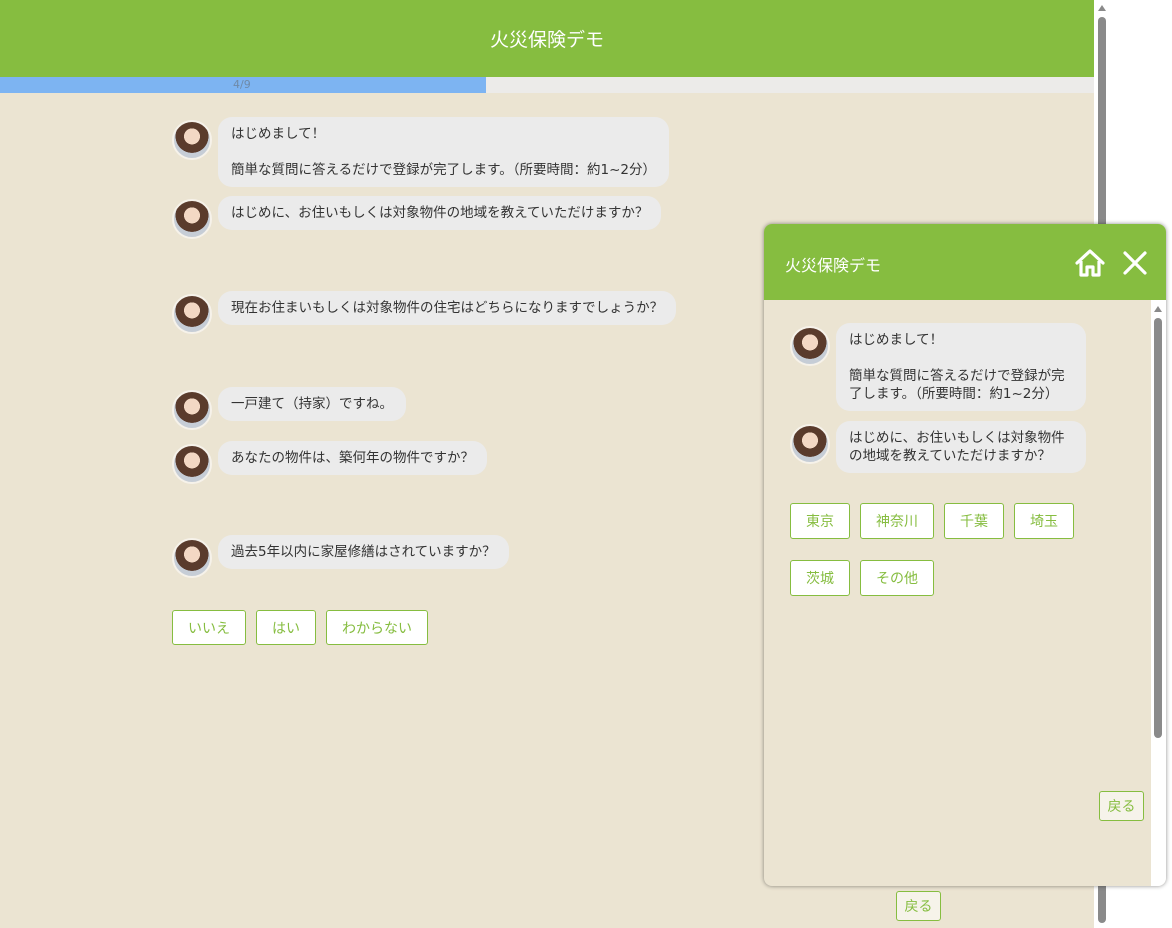 Image resolution: width=1172 pixels, height=928 pixels. Describe the element at coordinates (965, 262) in the screenshot. I see `widget-header: 火災保険デモ` at that location.